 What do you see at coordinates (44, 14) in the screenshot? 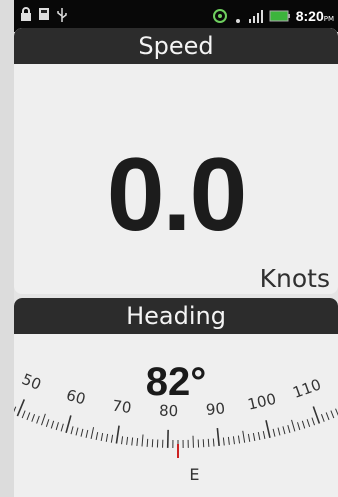
I see `card-icon` at bounding box center [44, 14].